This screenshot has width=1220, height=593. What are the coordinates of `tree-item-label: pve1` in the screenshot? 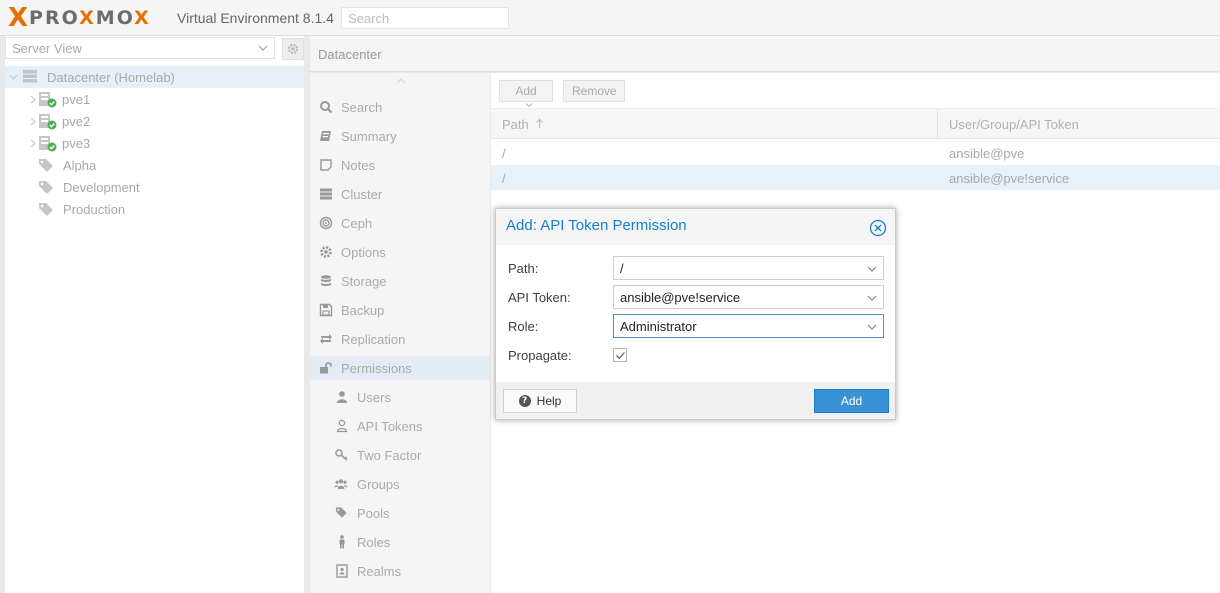 It's located at (76, 99).